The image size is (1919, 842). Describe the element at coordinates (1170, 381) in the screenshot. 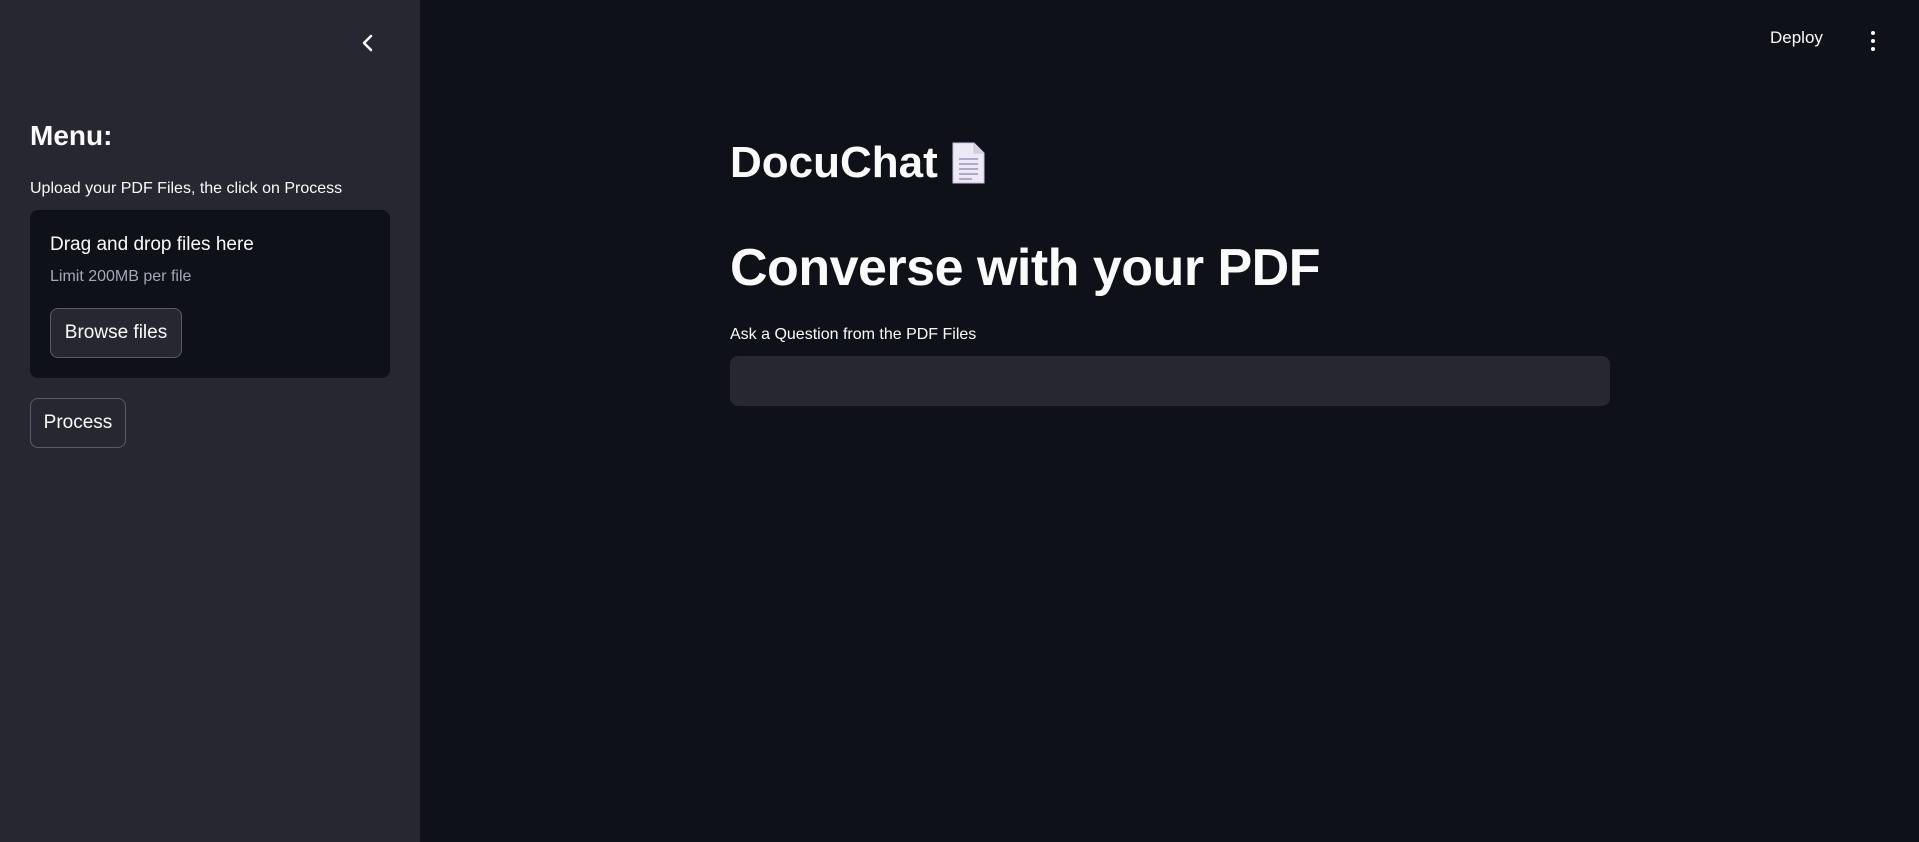

I see `question-input` at that location.